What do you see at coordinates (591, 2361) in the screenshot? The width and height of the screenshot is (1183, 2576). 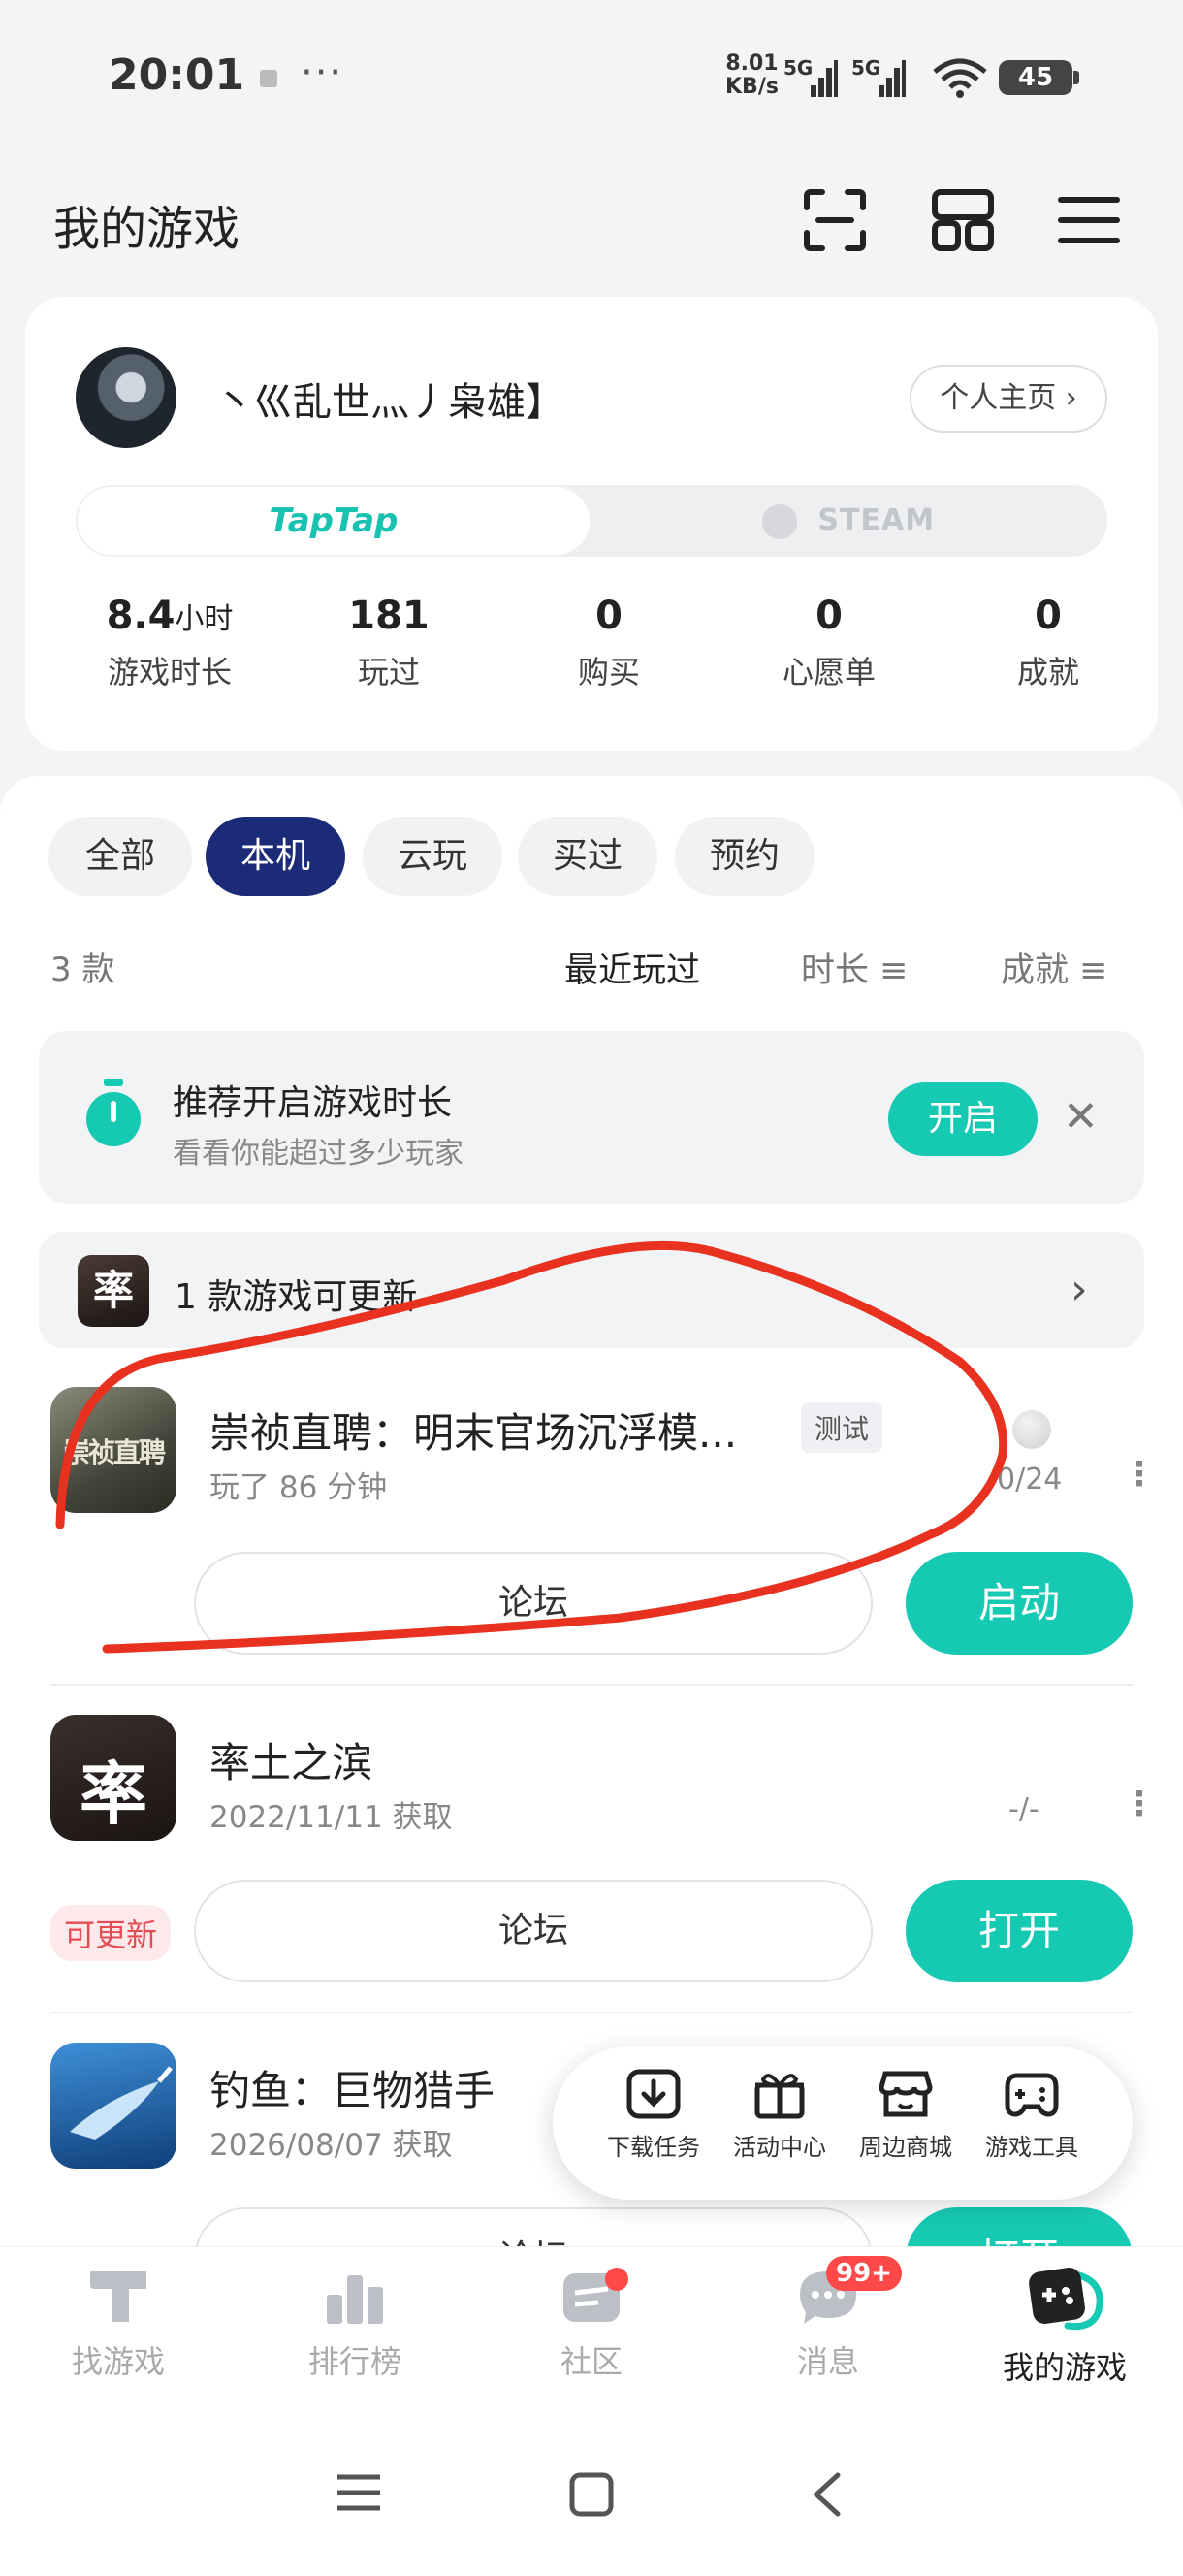 I see `tab-label: 社区` at bounding box center [591, 2361].